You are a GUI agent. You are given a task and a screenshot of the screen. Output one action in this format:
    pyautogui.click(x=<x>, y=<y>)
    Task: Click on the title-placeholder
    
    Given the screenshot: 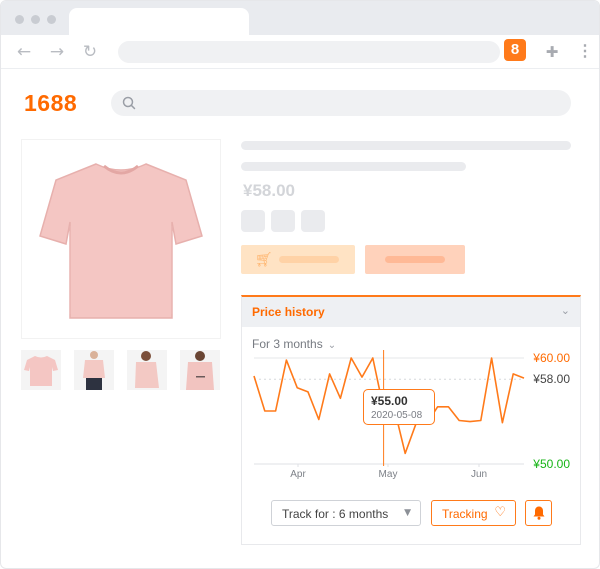 What is the action you would take?
    pyautogui.click(x=406, y=145)
    